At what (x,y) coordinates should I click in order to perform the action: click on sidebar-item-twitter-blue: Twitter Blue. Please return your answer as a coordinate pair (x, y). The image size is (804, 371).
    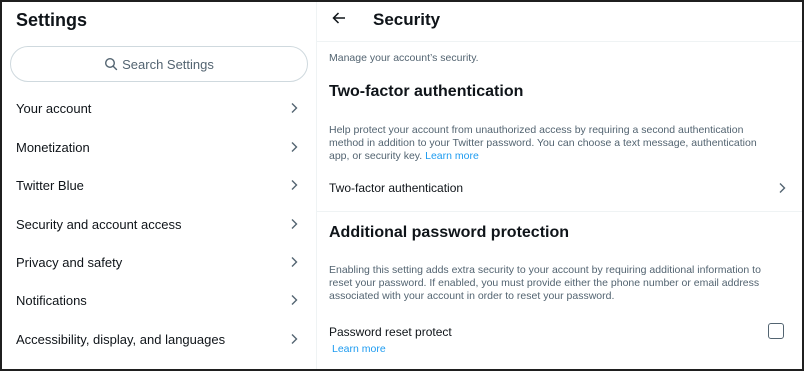
    Looking at the image, I should click on (159, 185).